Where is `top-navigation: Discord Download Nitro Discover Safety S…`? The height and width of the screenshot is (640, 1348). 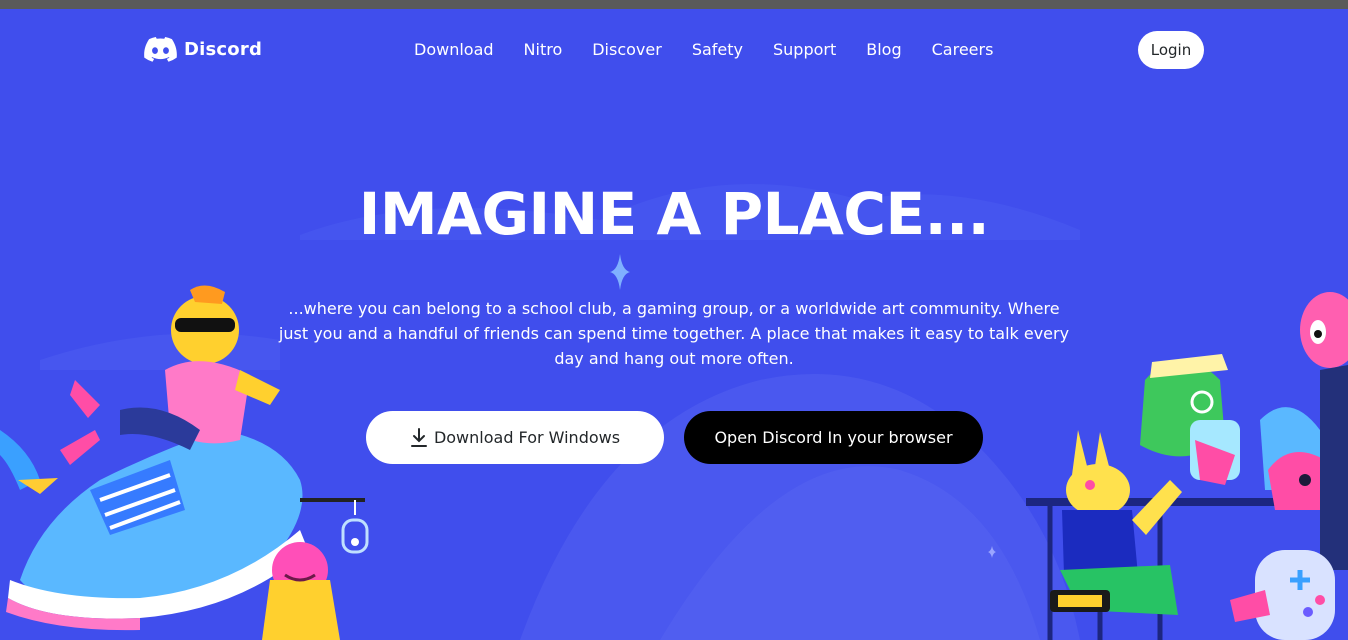
top-navigation: Discord Download Nitro Discover Safety S… is located at coordinates (674, 49).